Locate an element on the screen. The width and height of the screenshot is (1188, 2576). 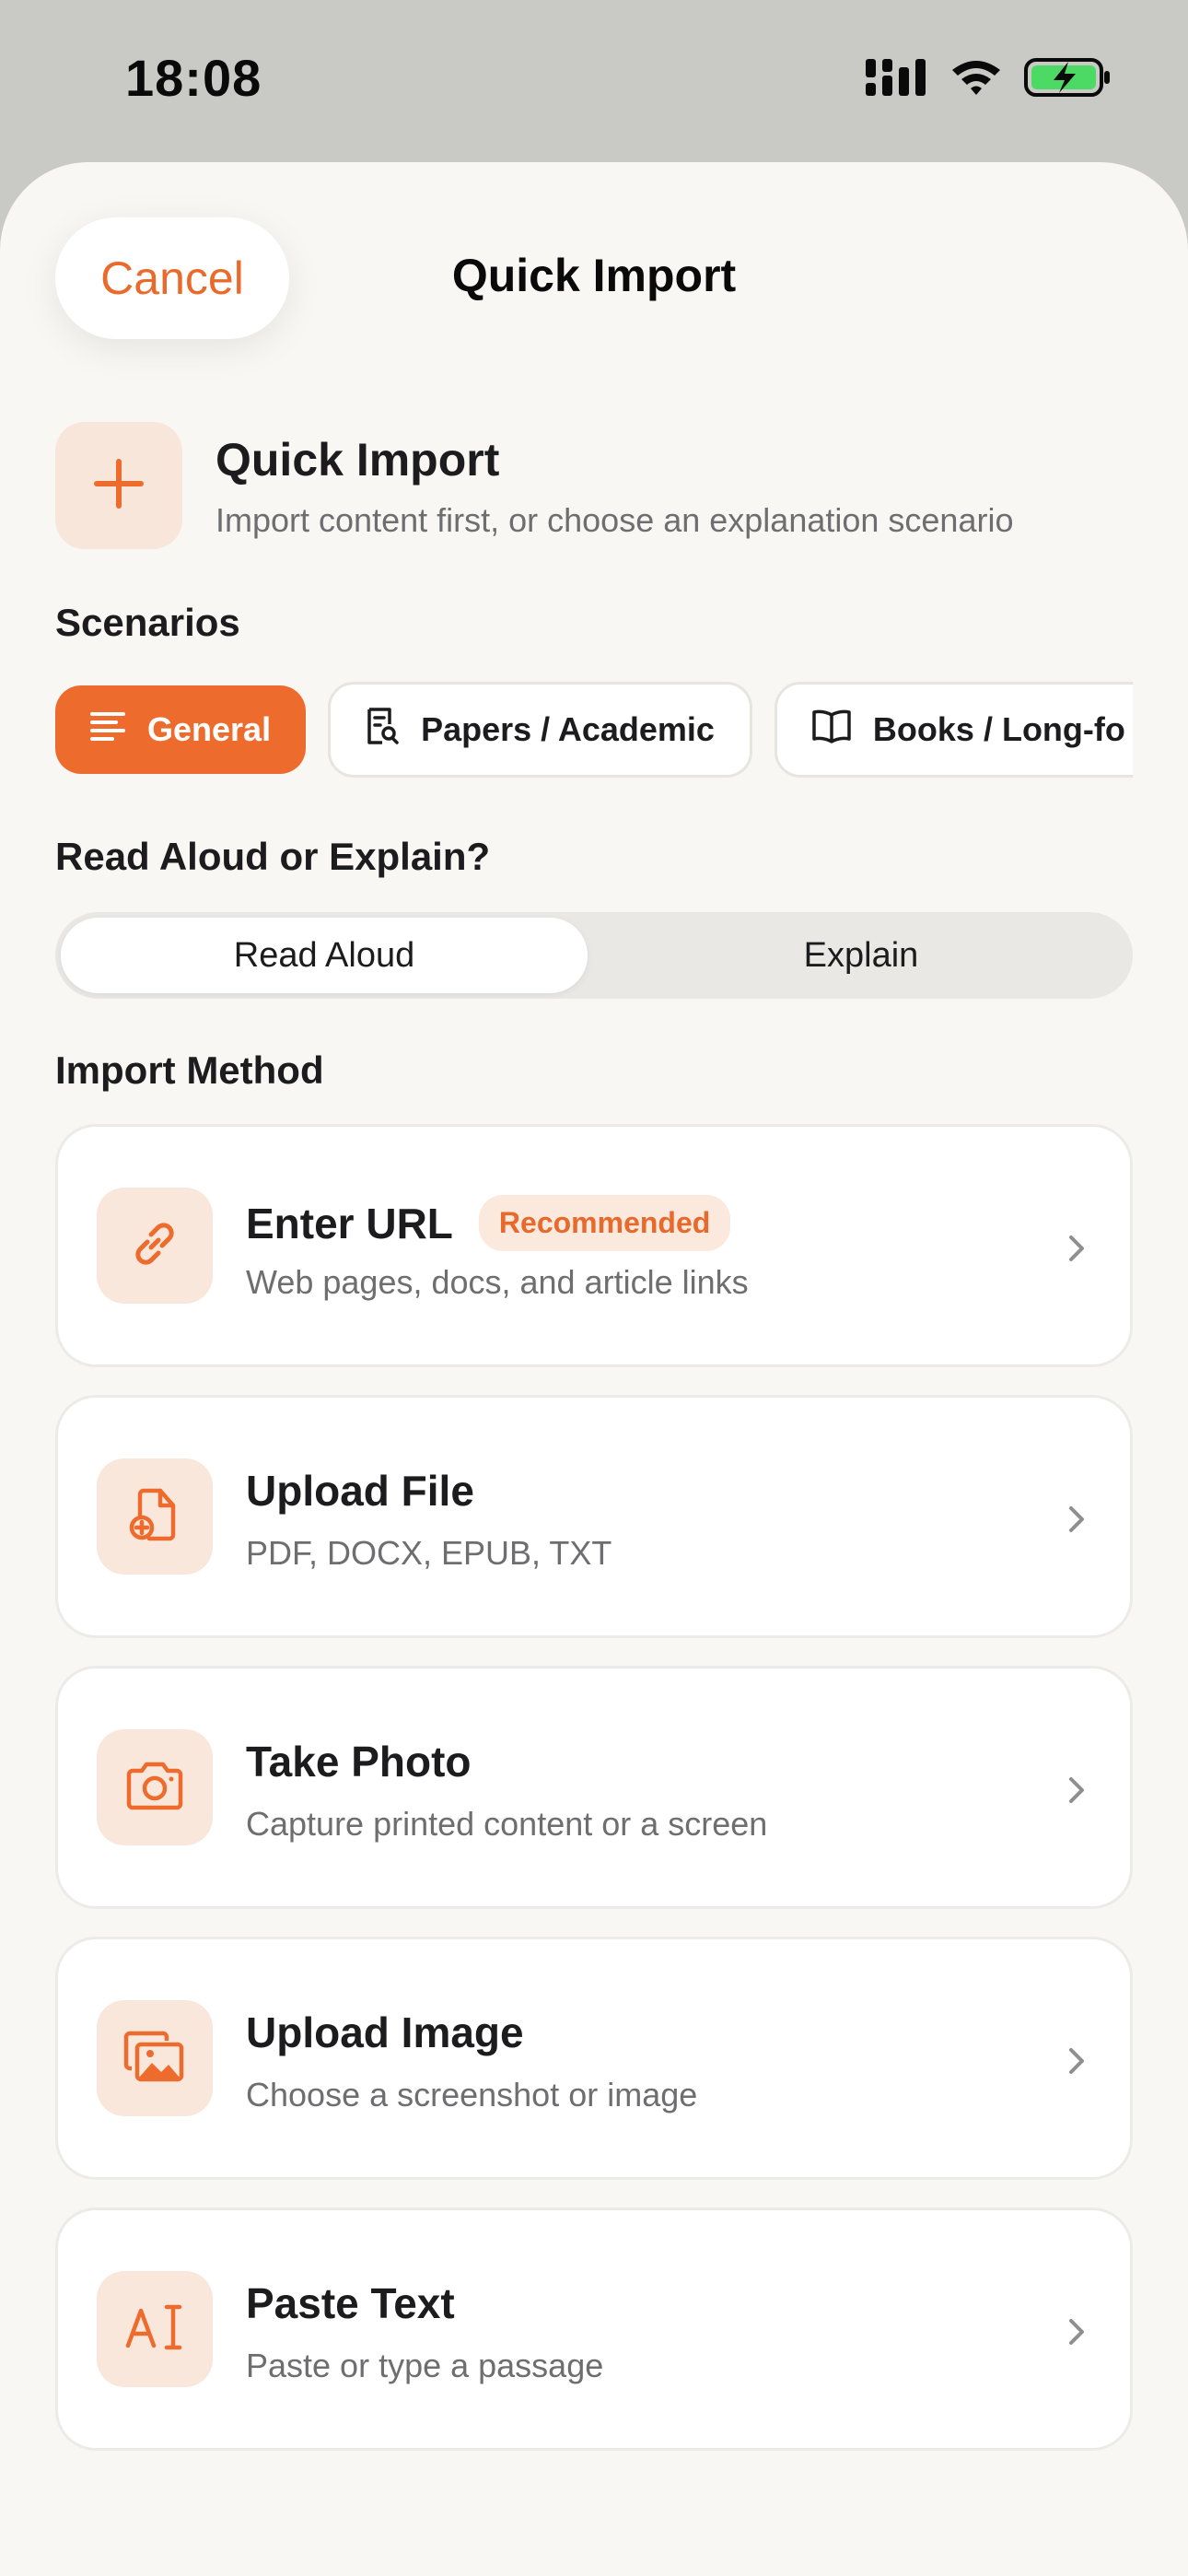
segment-read-aloud: Read Aloud is located at coordinates (324, 956).